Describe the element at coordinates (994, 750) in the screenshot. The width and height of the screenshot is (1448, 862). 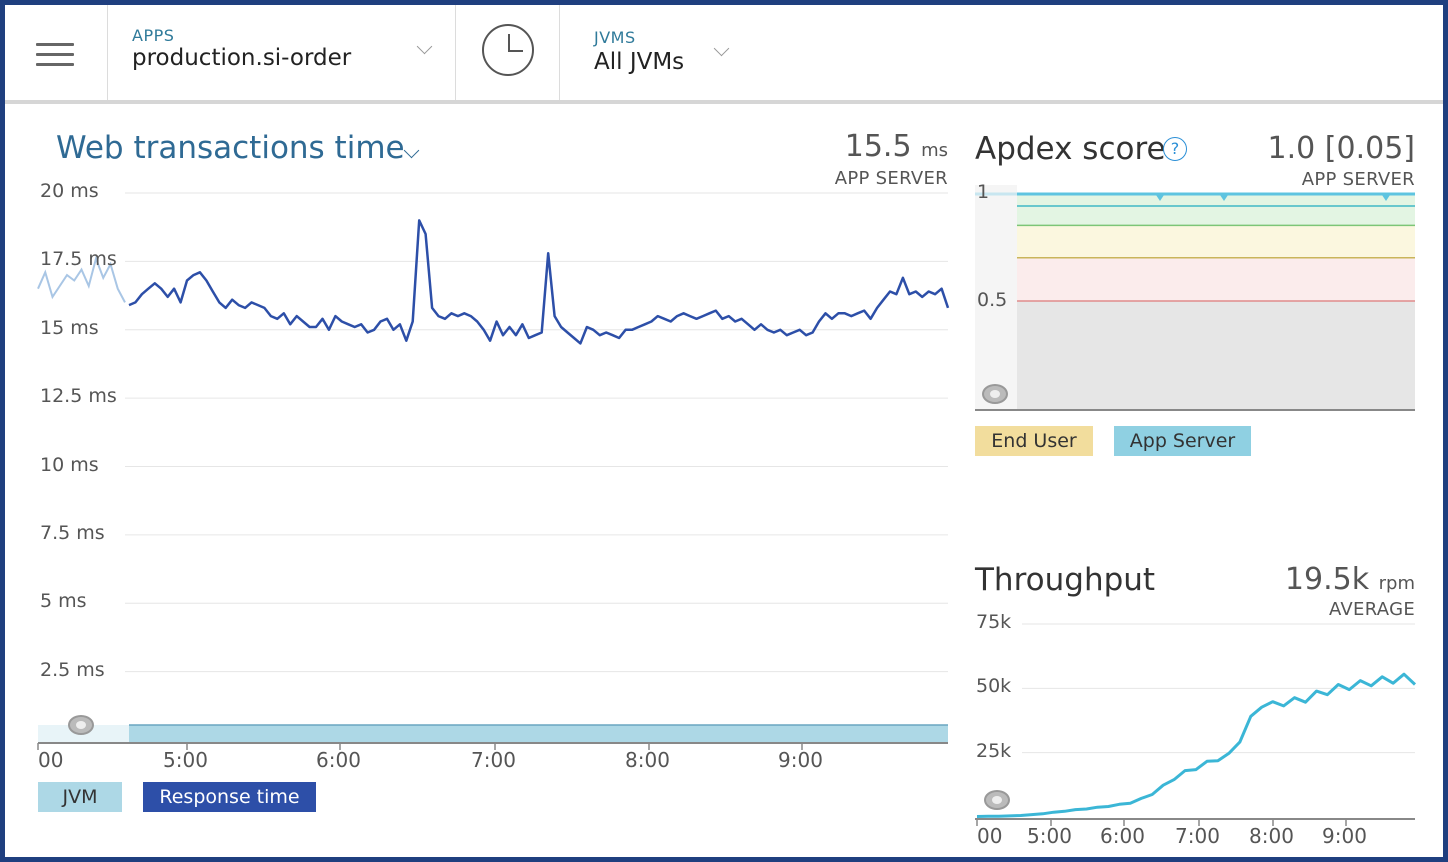
I see `y-tick-label: 25k` at that location.